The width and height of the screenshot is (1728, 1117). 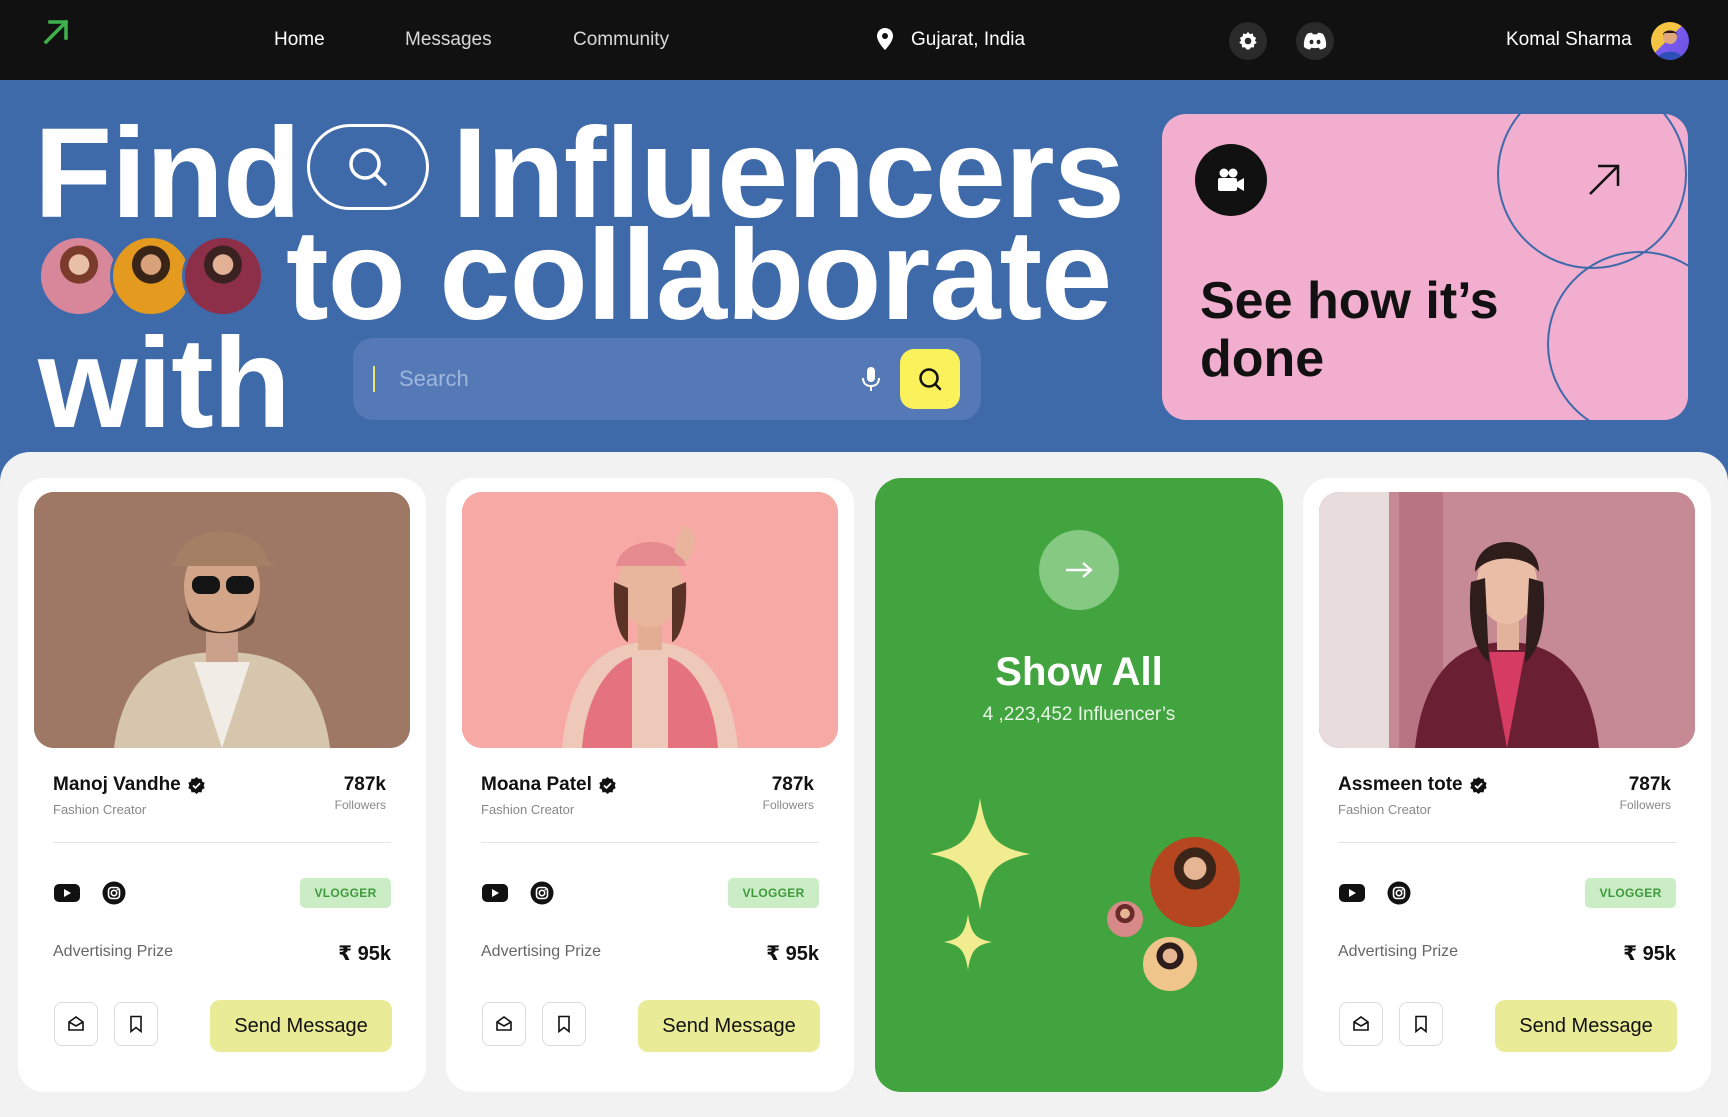 What do you see at coordinates (1425, 267) in the screenshot?
I see `how-it-works-card: See how it’s done` at bounding box center [1425, 267].